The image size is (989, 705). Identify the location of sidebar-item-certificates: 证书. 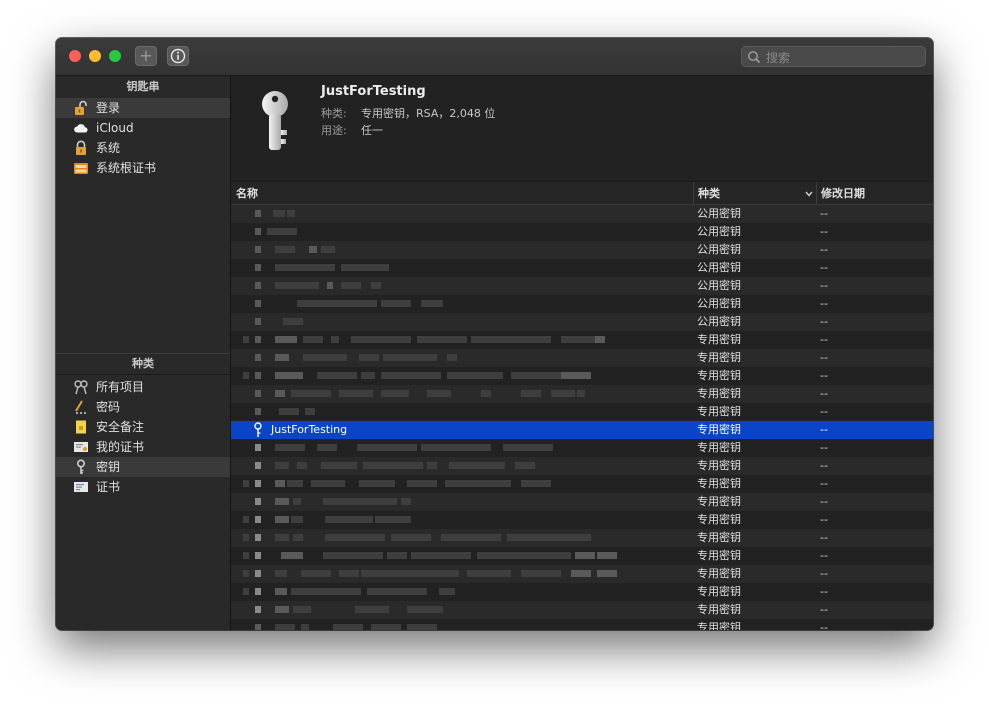
(143, 487).